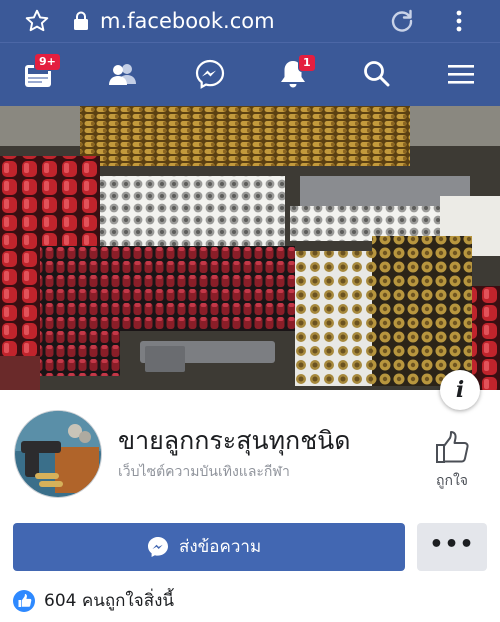 The height and width of the screenshot is (622, 500). What do you see at coordinates (234, 440) in the screenshot?
I see `page-name: ขายลูกกระสุนทุกชนิด` at bounding box center [234, 440].